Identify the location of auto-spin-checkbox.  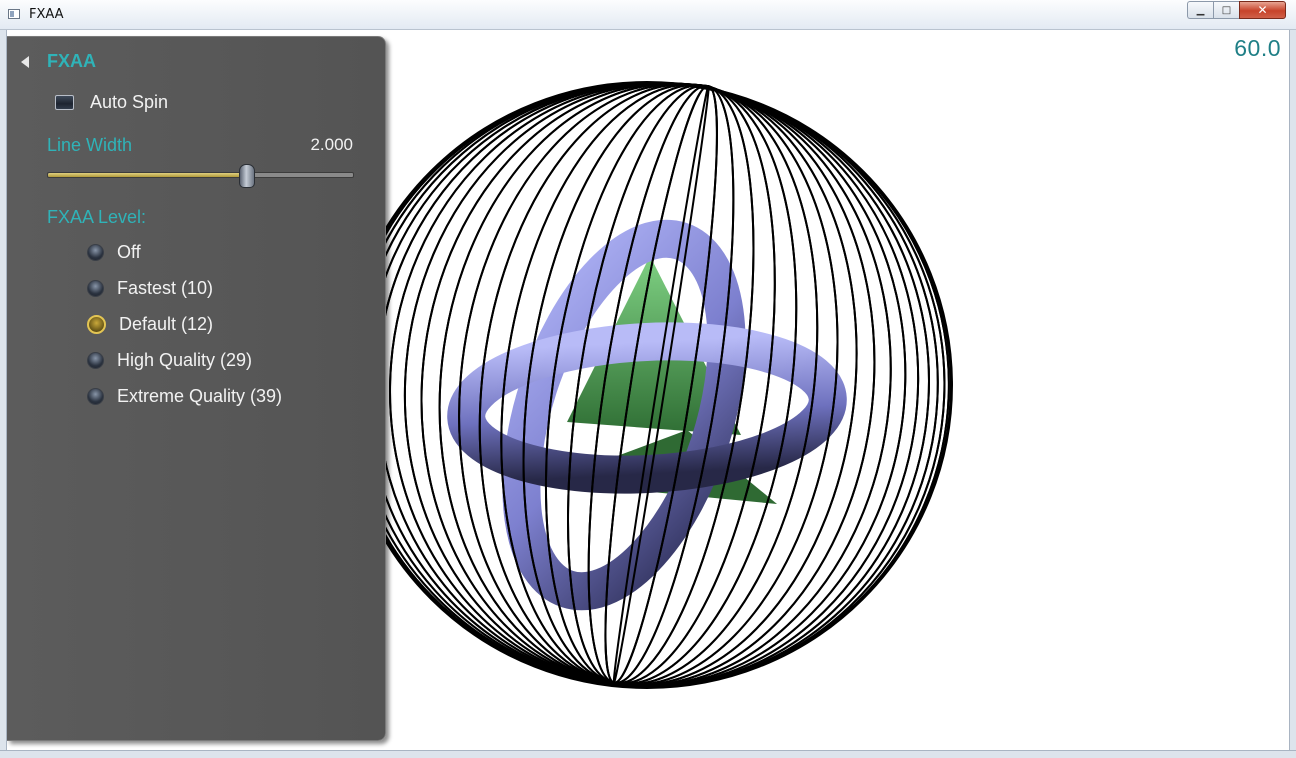
(64, 102).